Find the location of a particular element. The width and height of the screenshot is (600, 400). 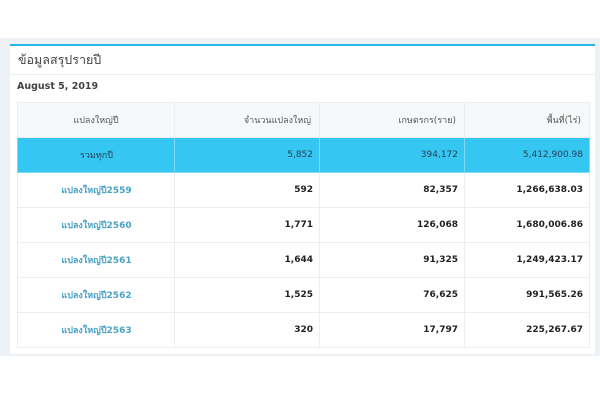

row-plots: 320 is located at coordinates (247, 330).